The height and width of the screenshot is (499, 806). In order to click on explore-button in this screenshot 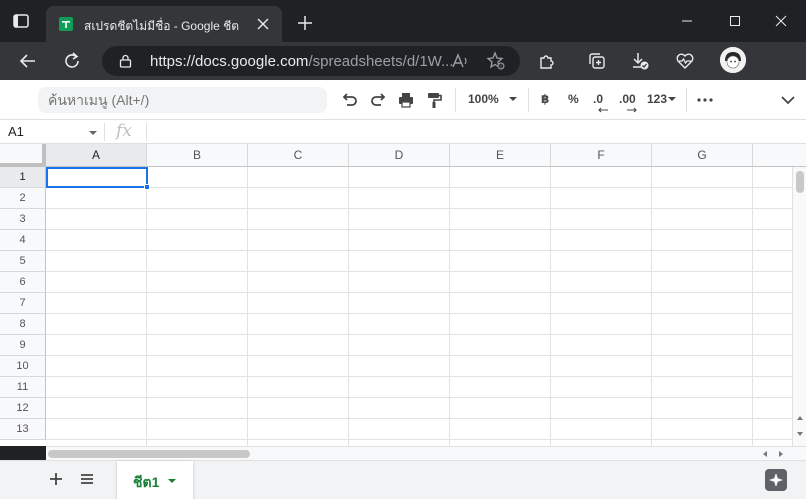, I will do `click(776, 480)`.